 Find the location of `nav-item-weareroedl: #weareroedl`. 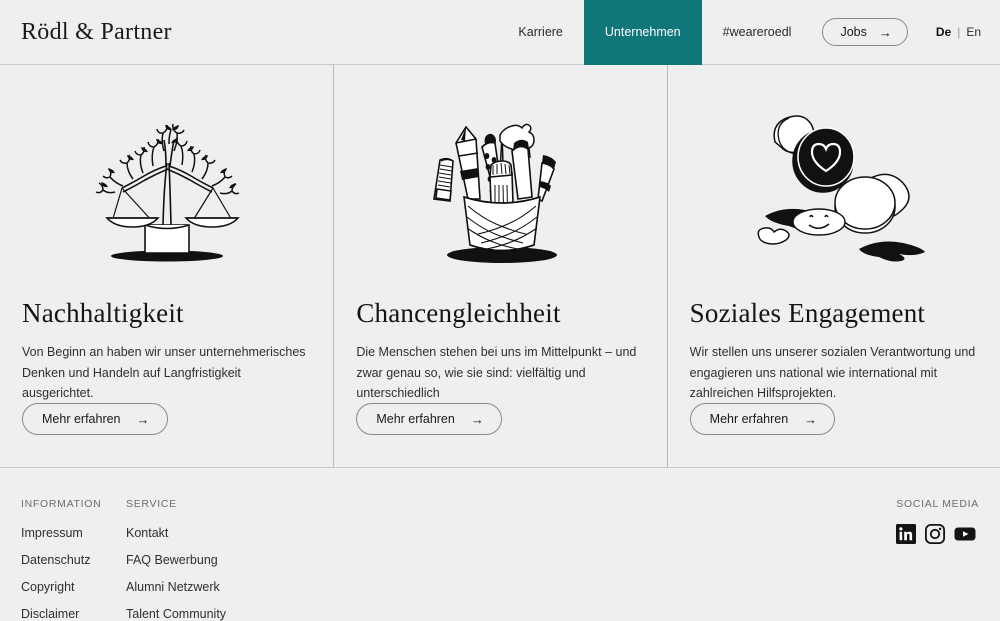

nav-item-weareroedl: #weareroedl is located at coordinates (757, 32).